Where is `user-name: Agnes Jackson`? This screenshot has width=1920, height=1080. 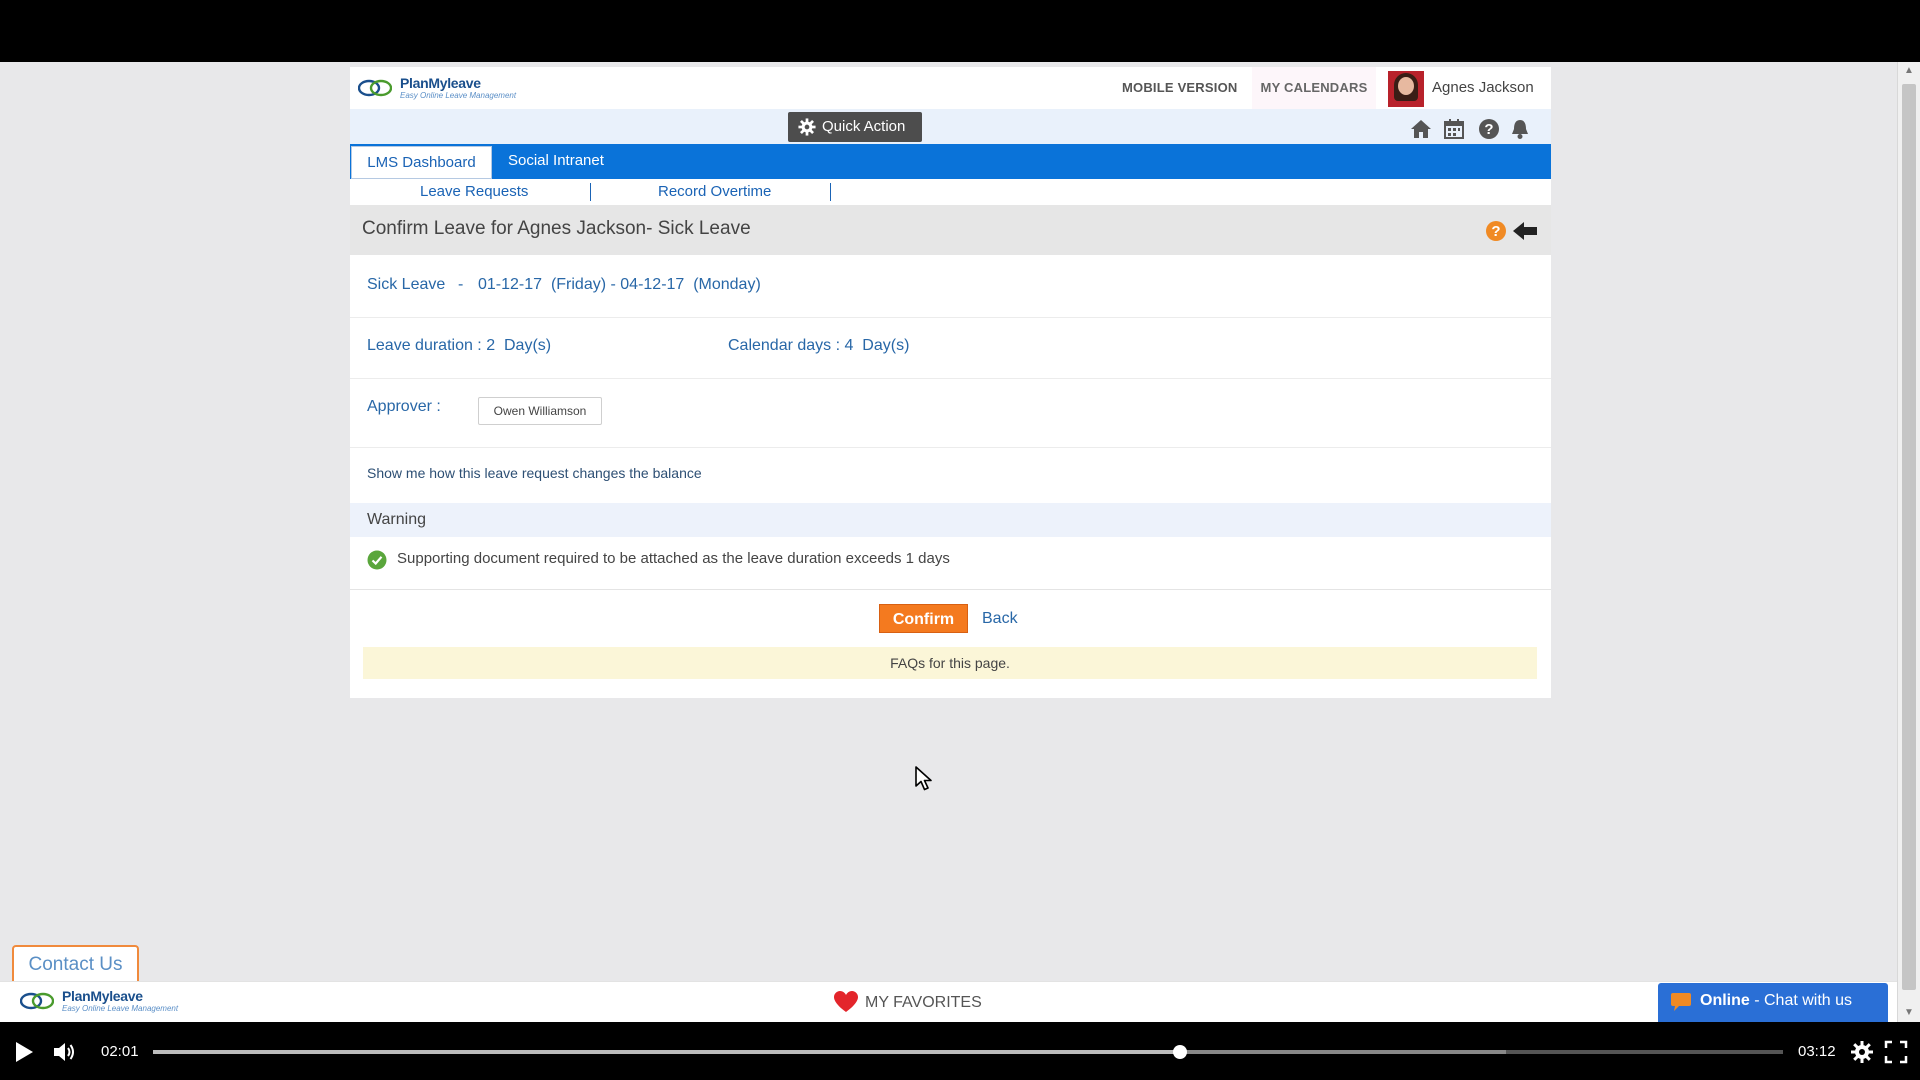 user-name: Agnes Jackson is located at coordinates (1483, 88).